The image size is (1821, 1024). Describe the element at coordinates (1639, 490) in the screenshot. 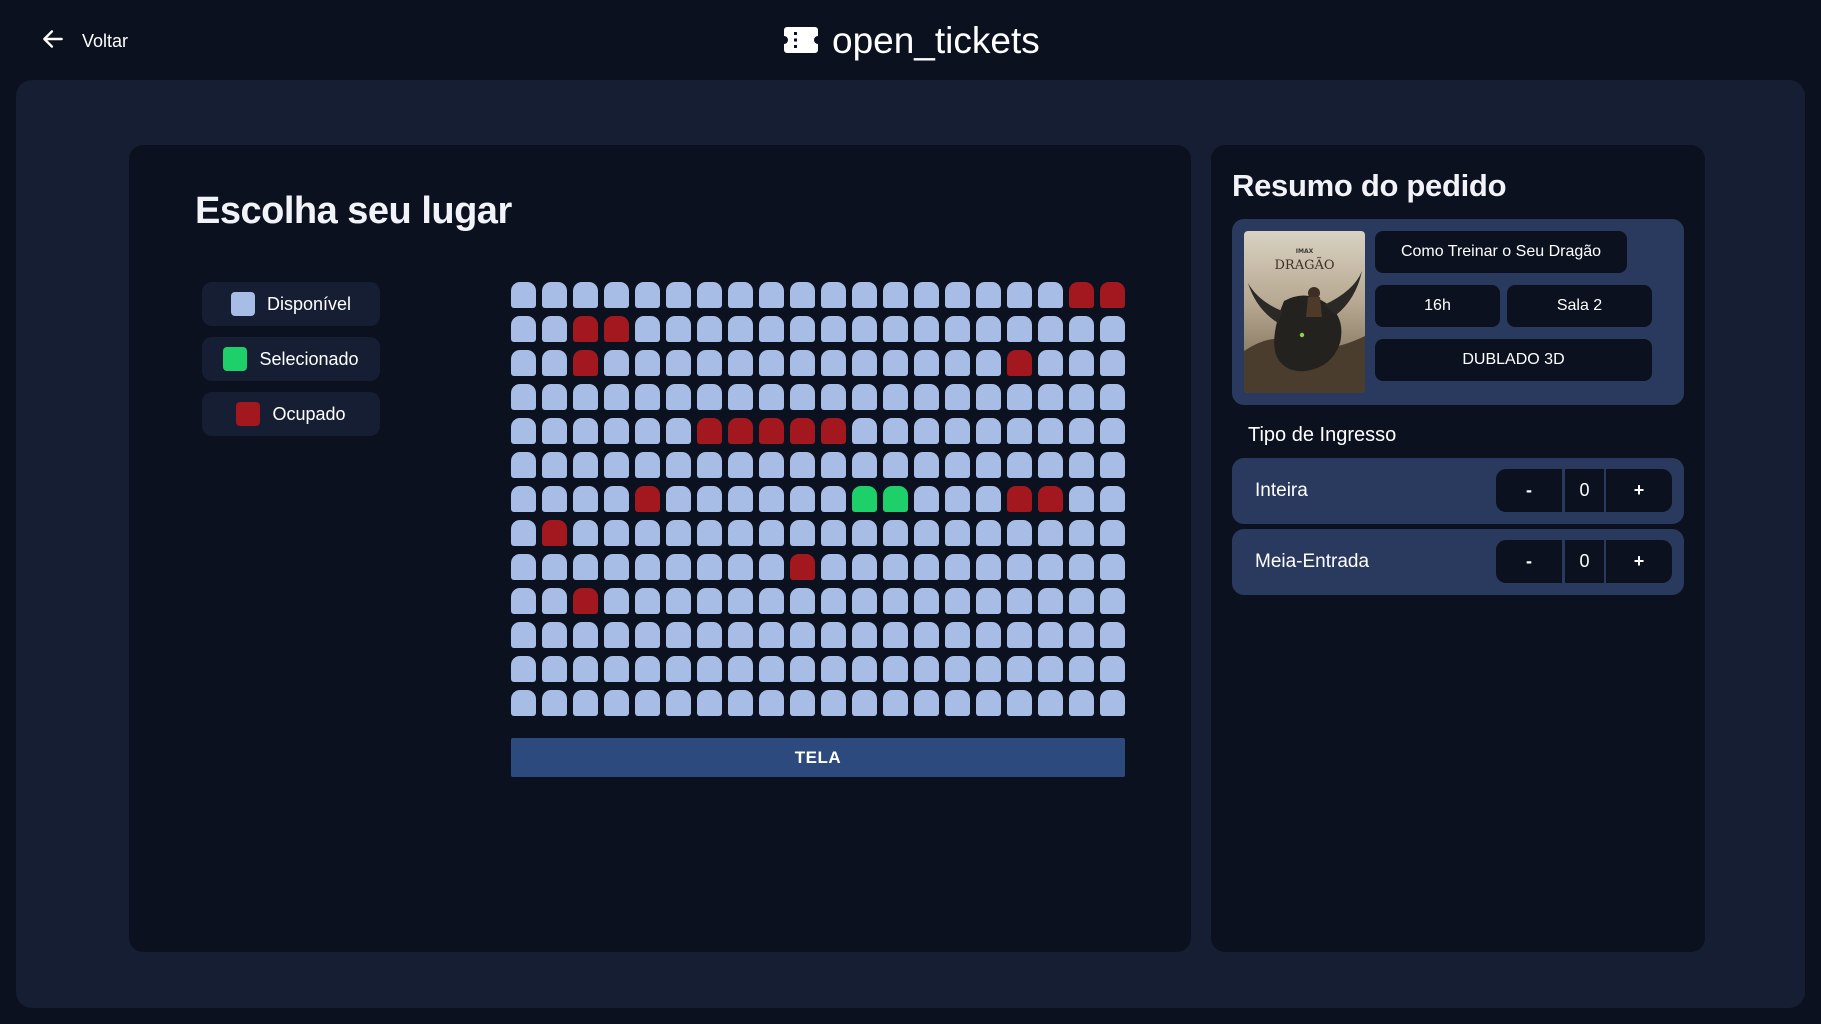

I see `increment-button: +` at that location.